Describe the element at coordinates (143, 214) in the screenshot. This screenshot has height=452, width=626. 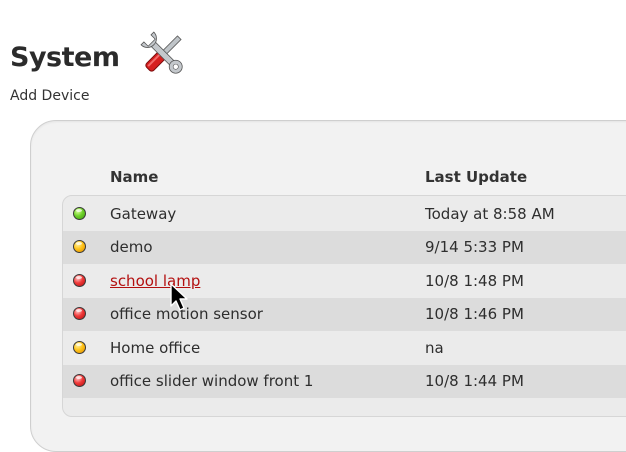
I see `device-name-link: Gateway` at that location.